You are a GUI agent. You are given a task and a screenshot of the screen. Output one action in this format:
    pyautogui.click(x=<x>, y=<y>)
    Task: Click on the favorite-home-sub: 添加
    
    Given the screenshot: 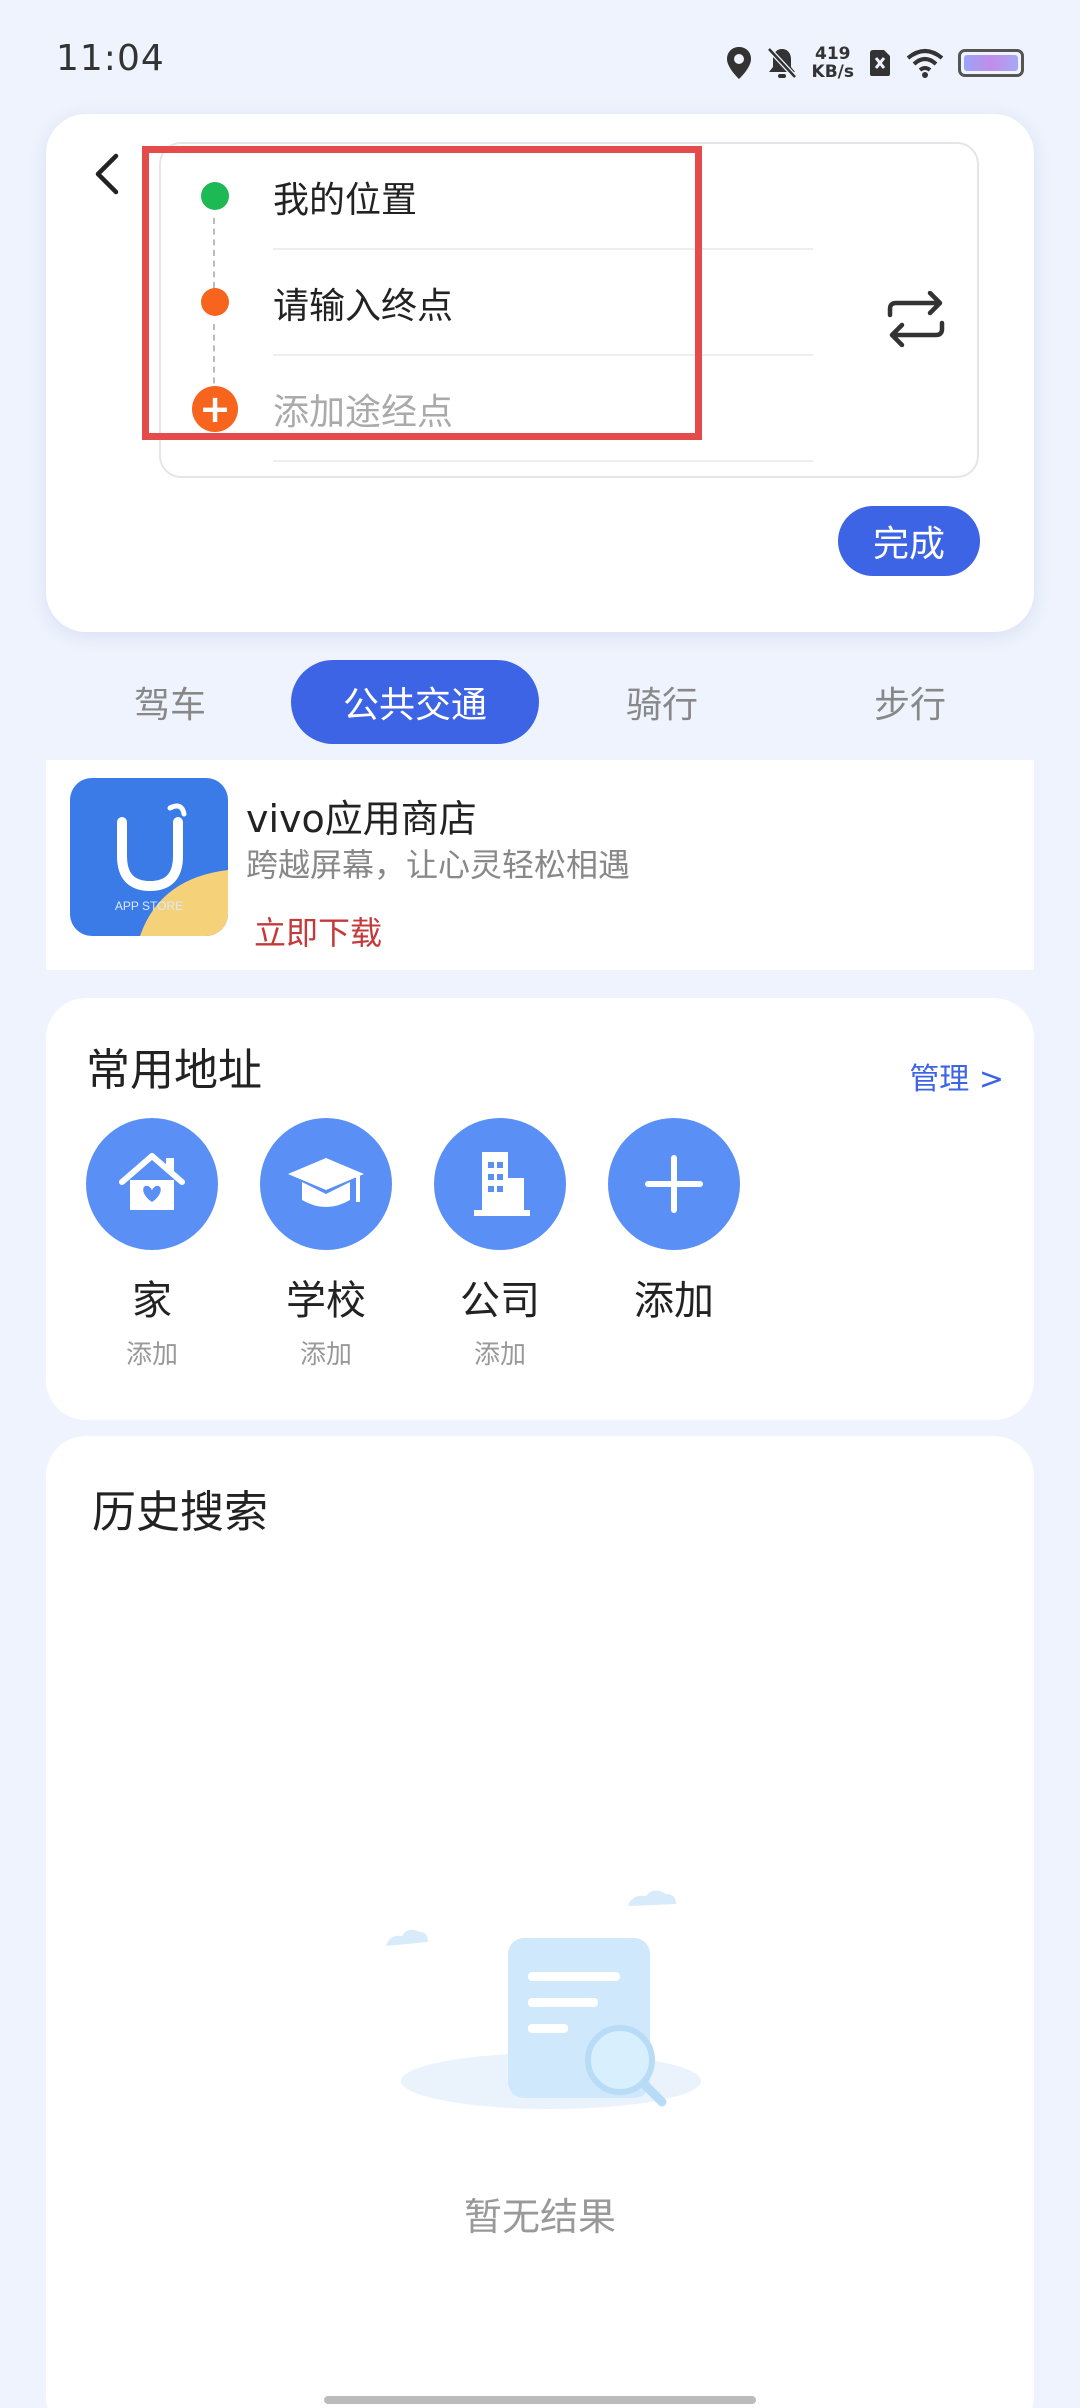 What is the action you would take?
    pyautogui.click(x=151, y=1355)
    